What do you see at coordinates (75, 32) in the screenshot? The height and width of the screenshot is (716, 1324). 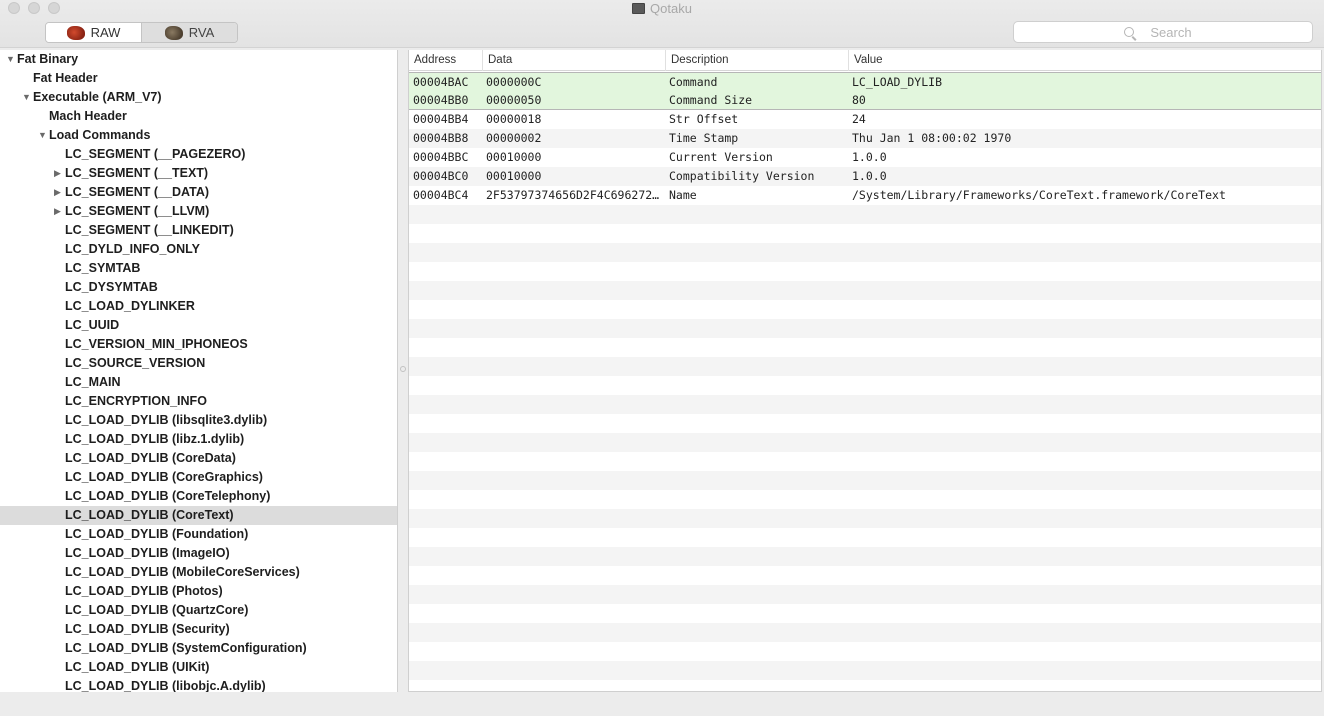 I see `raw-icon` at bounding box center [75, 32].